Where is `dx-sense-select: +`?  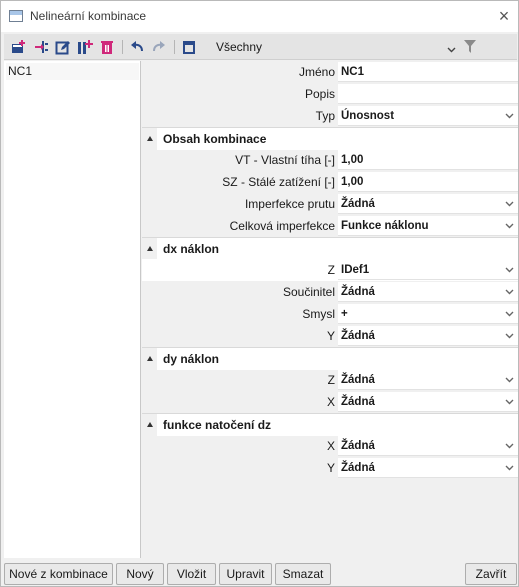
dx-sense-select: + is located at coordinates (428, 314).